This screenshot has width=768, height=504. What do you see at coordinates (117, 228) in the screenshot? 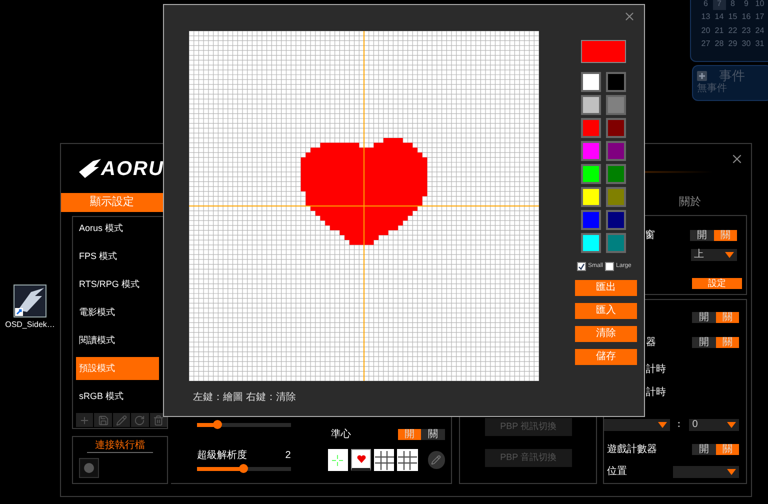
I see `mode-item: Aorus 模式` at bounding box center [117, 228].